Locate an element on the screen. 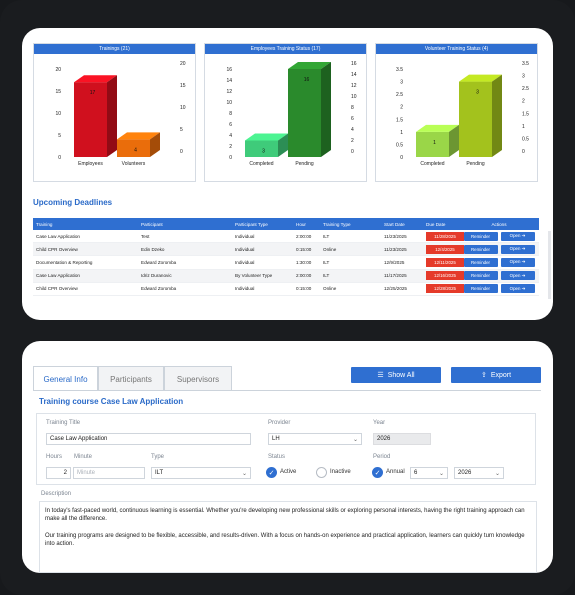  y-tick-label: 16 is located at coordinates (229, 70).